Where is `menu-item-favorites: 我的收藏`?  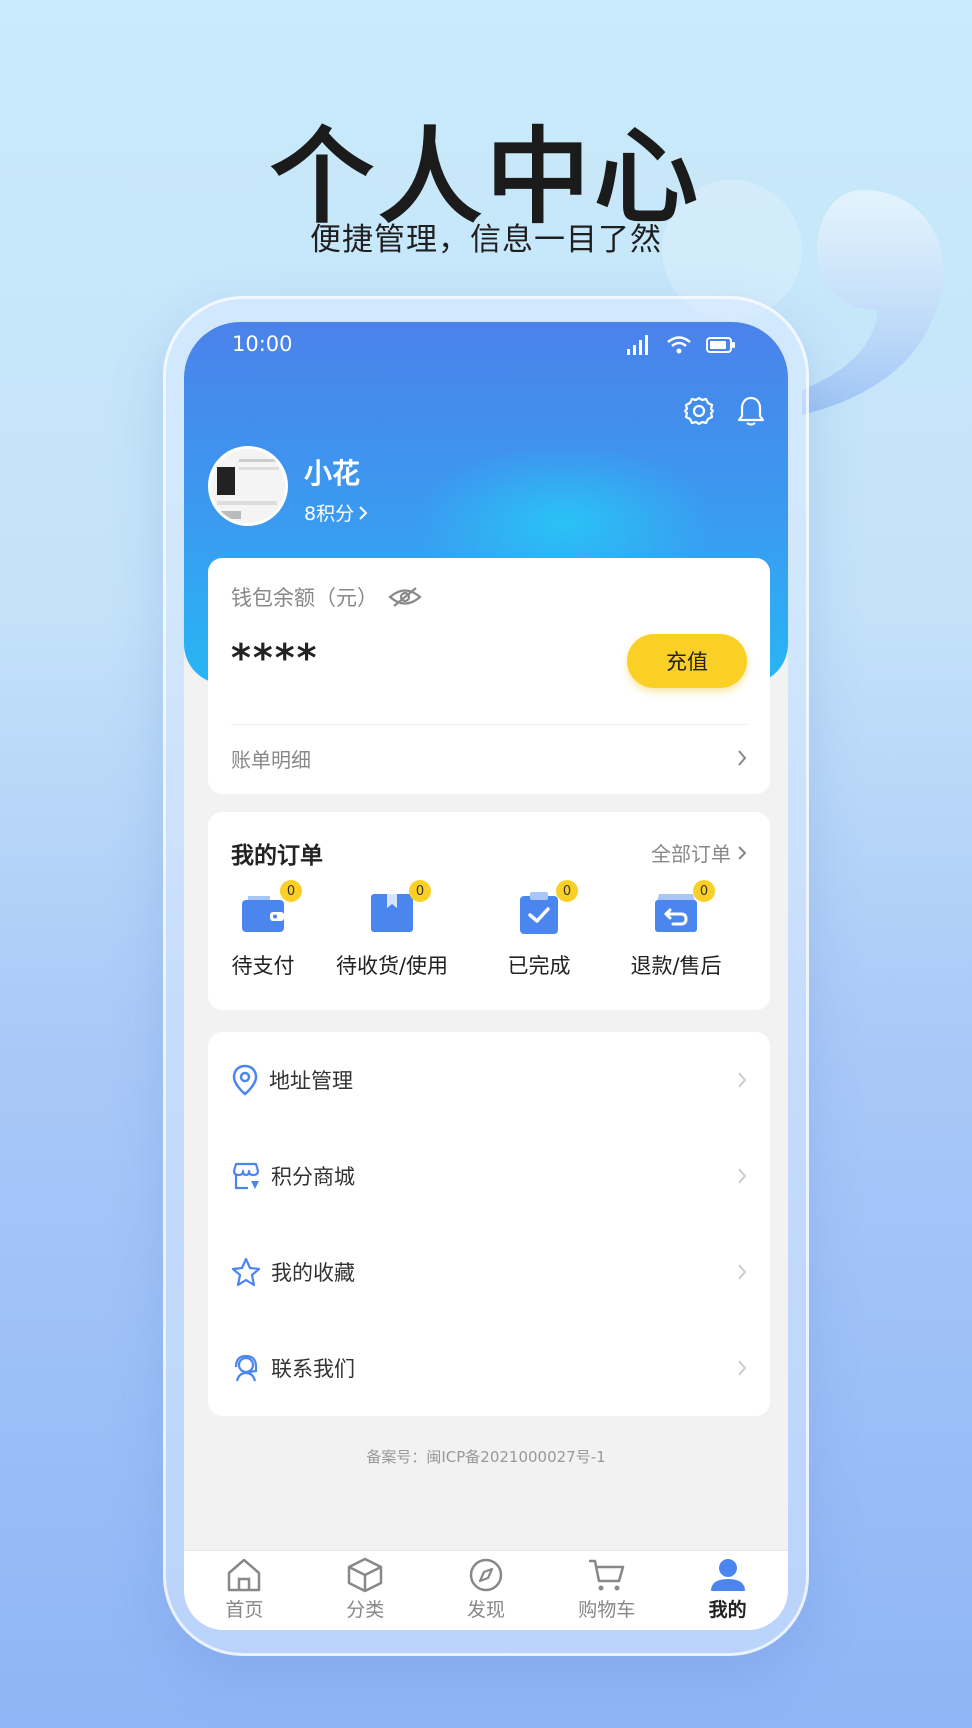
menu-item-favorites: 我的收藏 is located at coordinates (489, 1272).